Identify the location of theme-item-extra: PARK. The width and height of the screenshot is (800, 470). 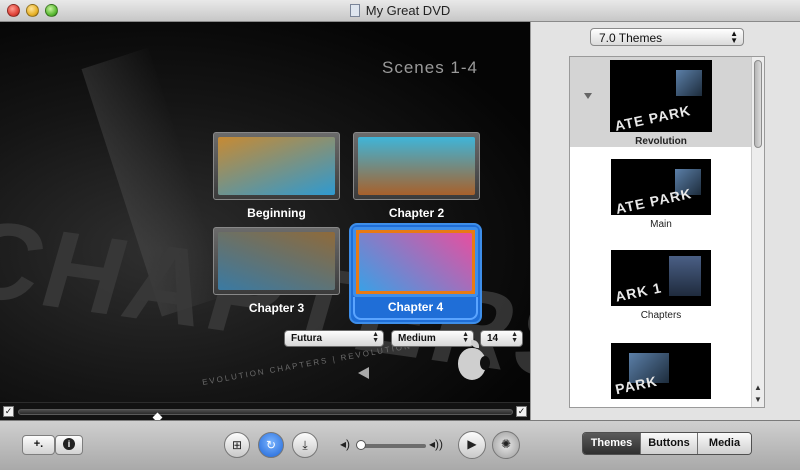
(661, 371).